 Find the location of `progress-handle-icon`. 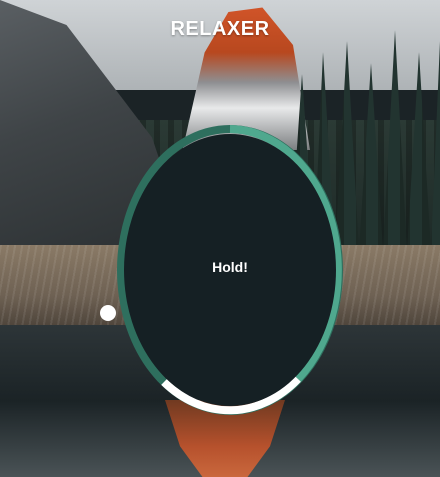

progress-handle-icon is located at coordinates (108, 313).